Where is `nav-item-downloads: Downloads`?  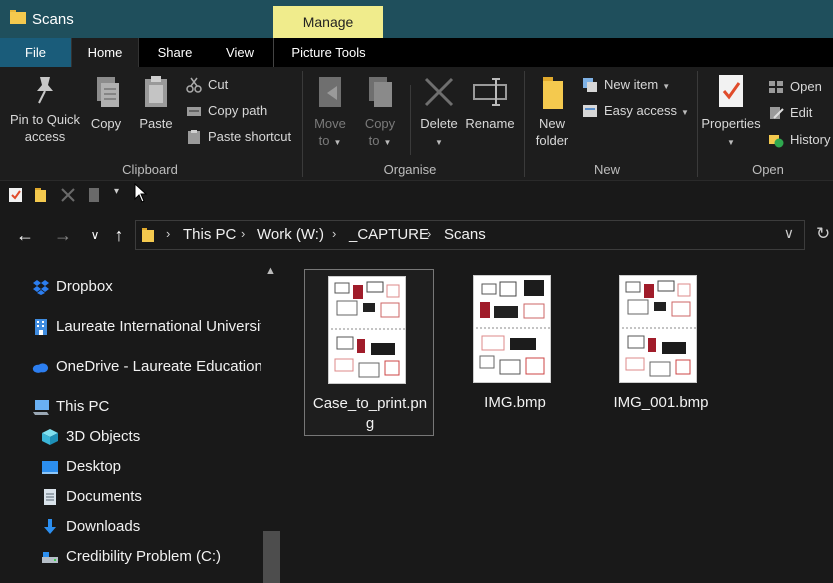
nav-item-downloads: Downloads is located at coordinates (131, 527).